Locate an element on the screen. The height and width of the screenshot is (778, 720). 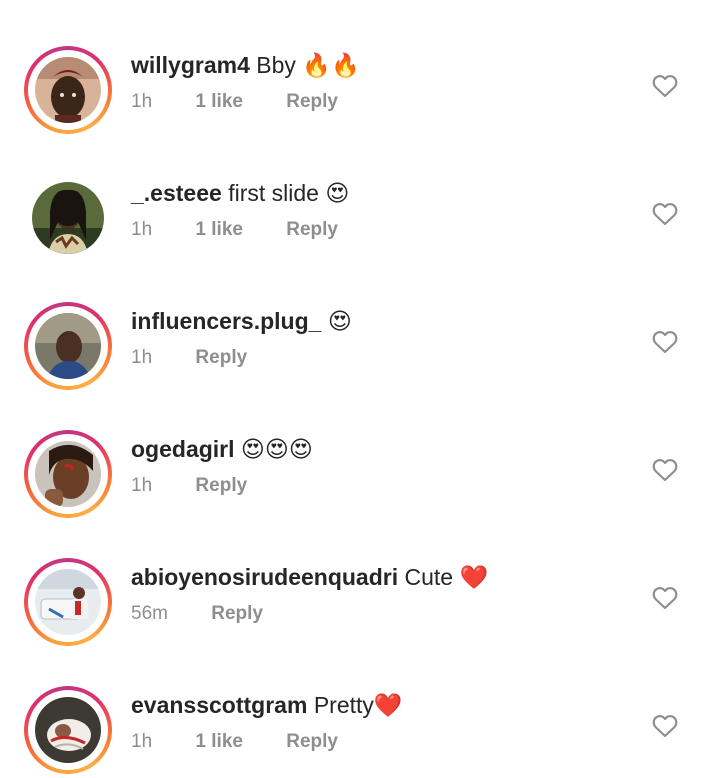
comment-line: willygram4 Bby 🔥🔥 is located at coordinates (245, 65).